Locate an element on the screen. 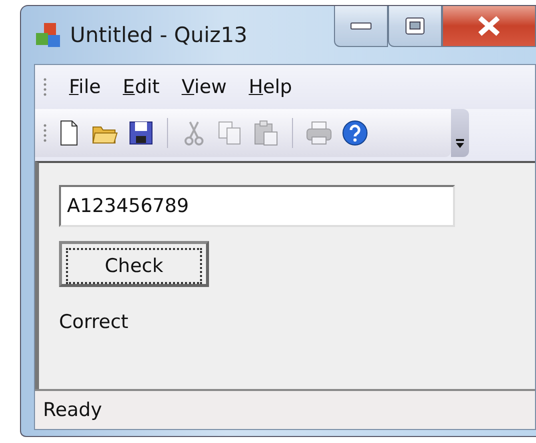  menu-item: View is located at coordinates (204, 87).